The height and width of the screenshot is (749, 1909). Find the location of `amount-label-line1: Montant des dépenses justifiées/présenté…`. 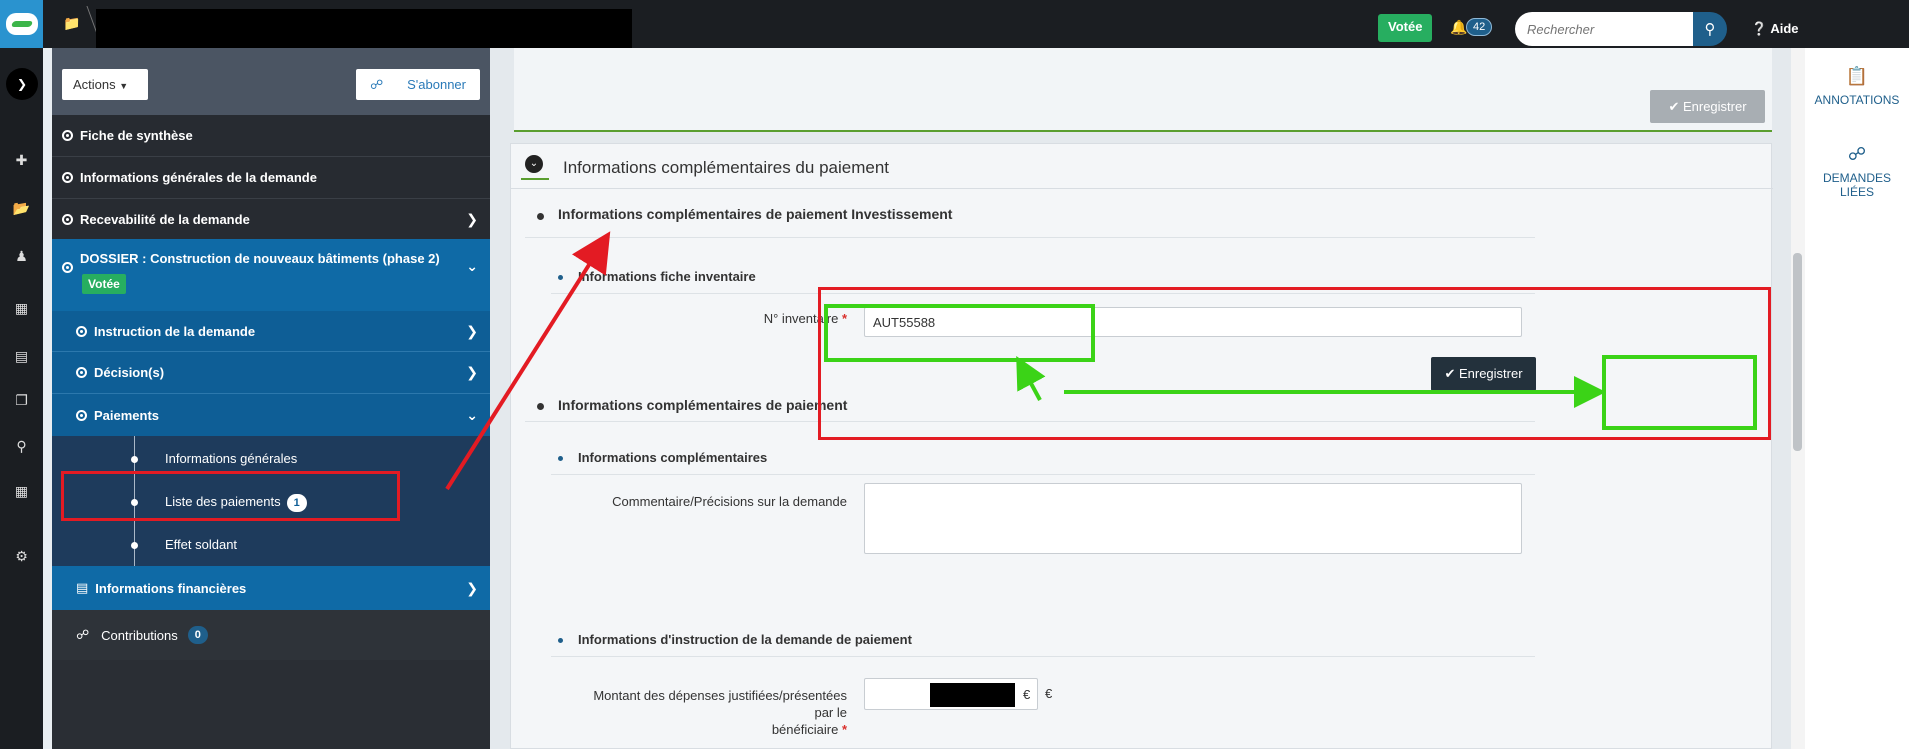

amount-label-line1: Montant des dépenses justifiées/présenté… is located at coordinates (720, 704).